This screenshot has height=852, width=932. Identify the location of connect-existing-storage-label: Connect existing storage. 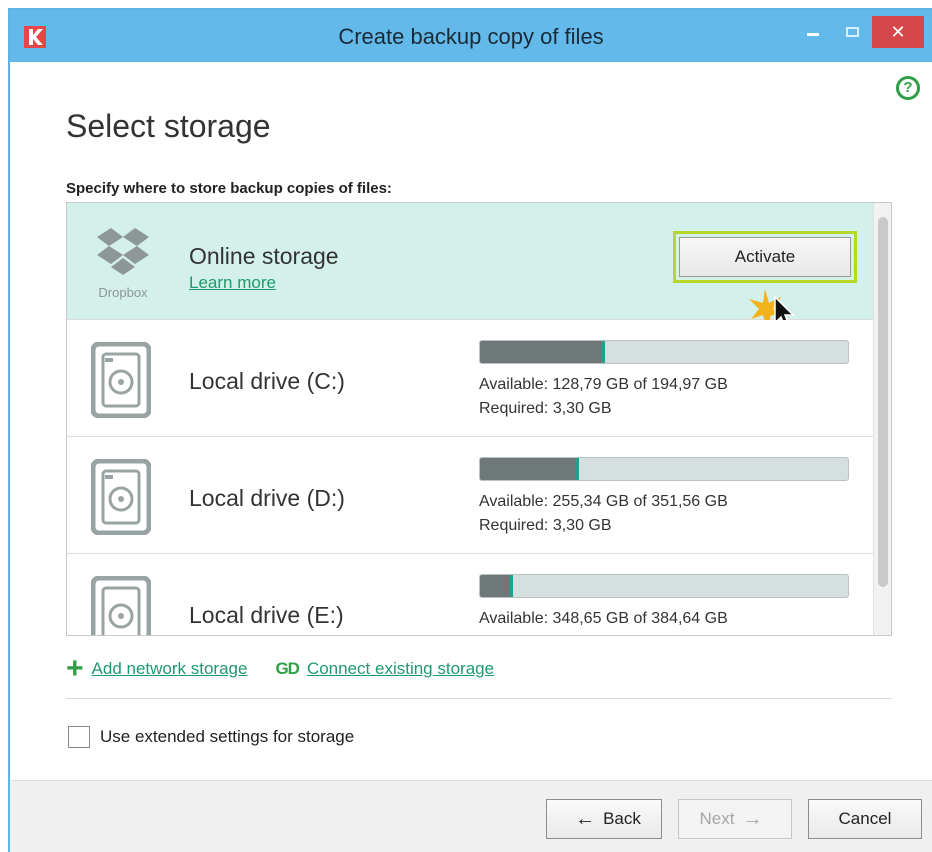
(400, 669).